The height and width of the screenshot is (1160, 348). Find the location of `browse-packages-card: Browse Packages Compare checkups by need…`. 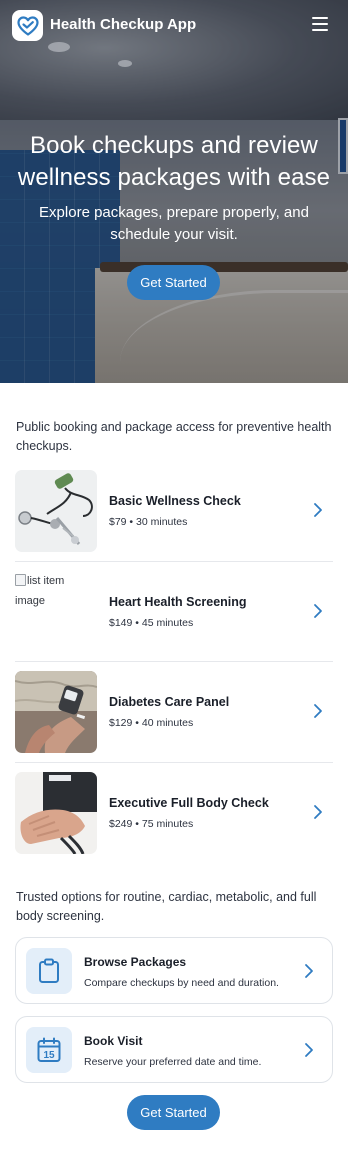

browse-packages-card: Browse Packages Compare checkups by need… is located at coordinates (174, 970).